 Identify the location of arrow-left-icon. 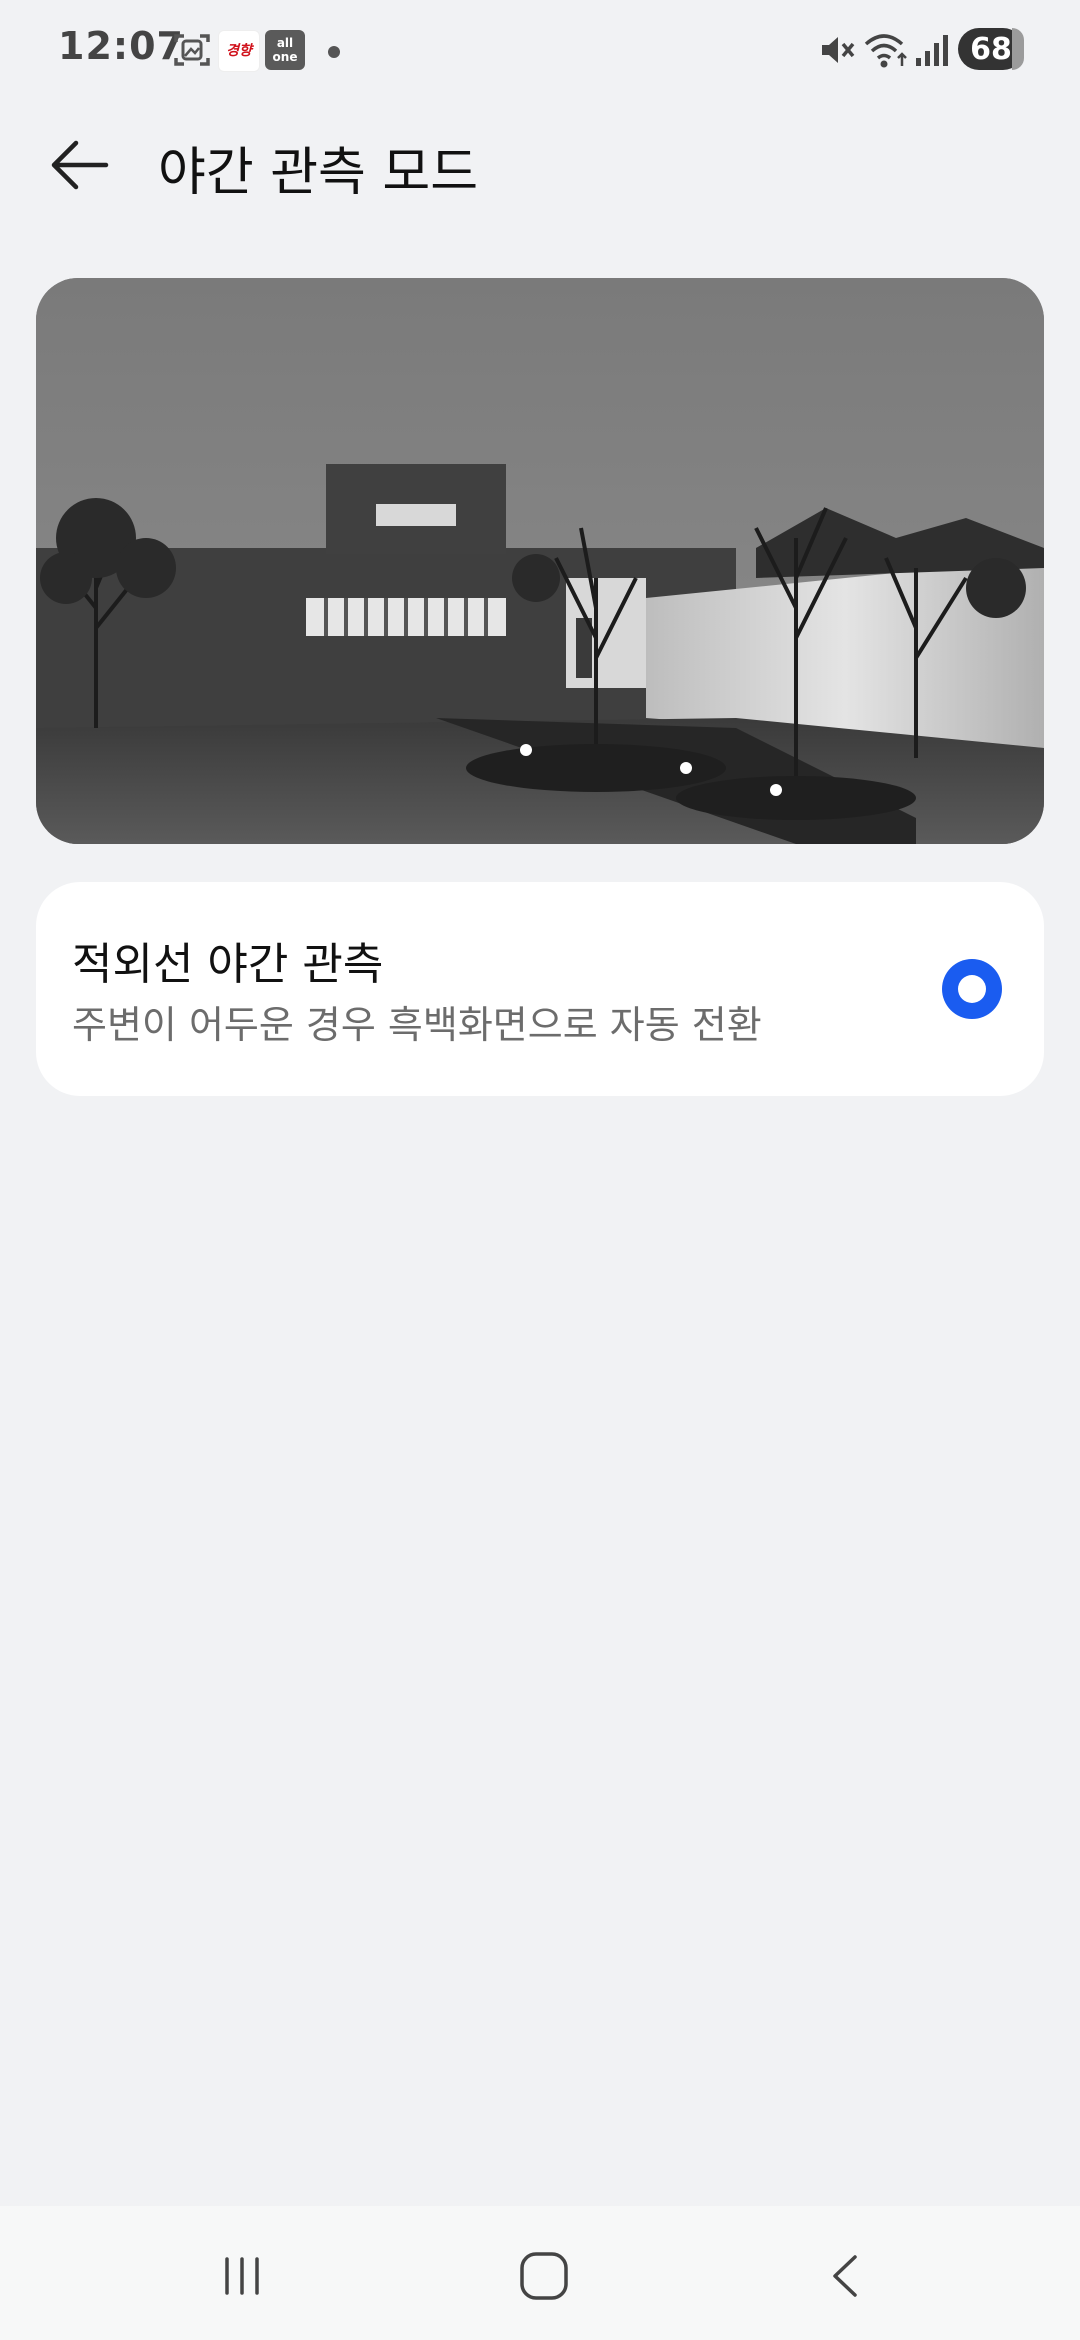
(80, 165).